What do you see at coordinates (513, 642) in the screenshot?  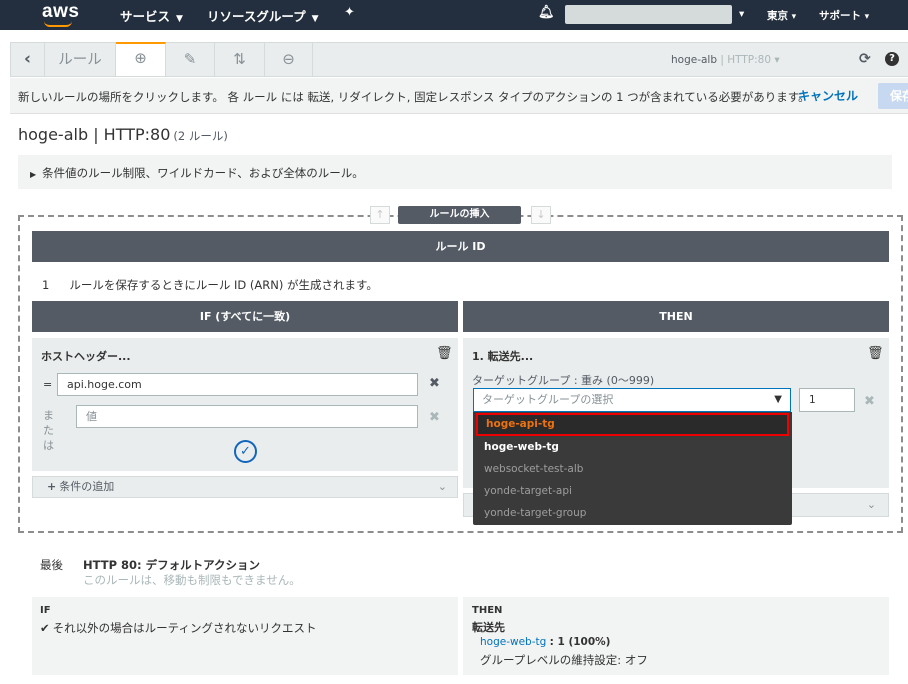 I see `target-group-link: hoge-web-tg` at bounding box center [513, 642].